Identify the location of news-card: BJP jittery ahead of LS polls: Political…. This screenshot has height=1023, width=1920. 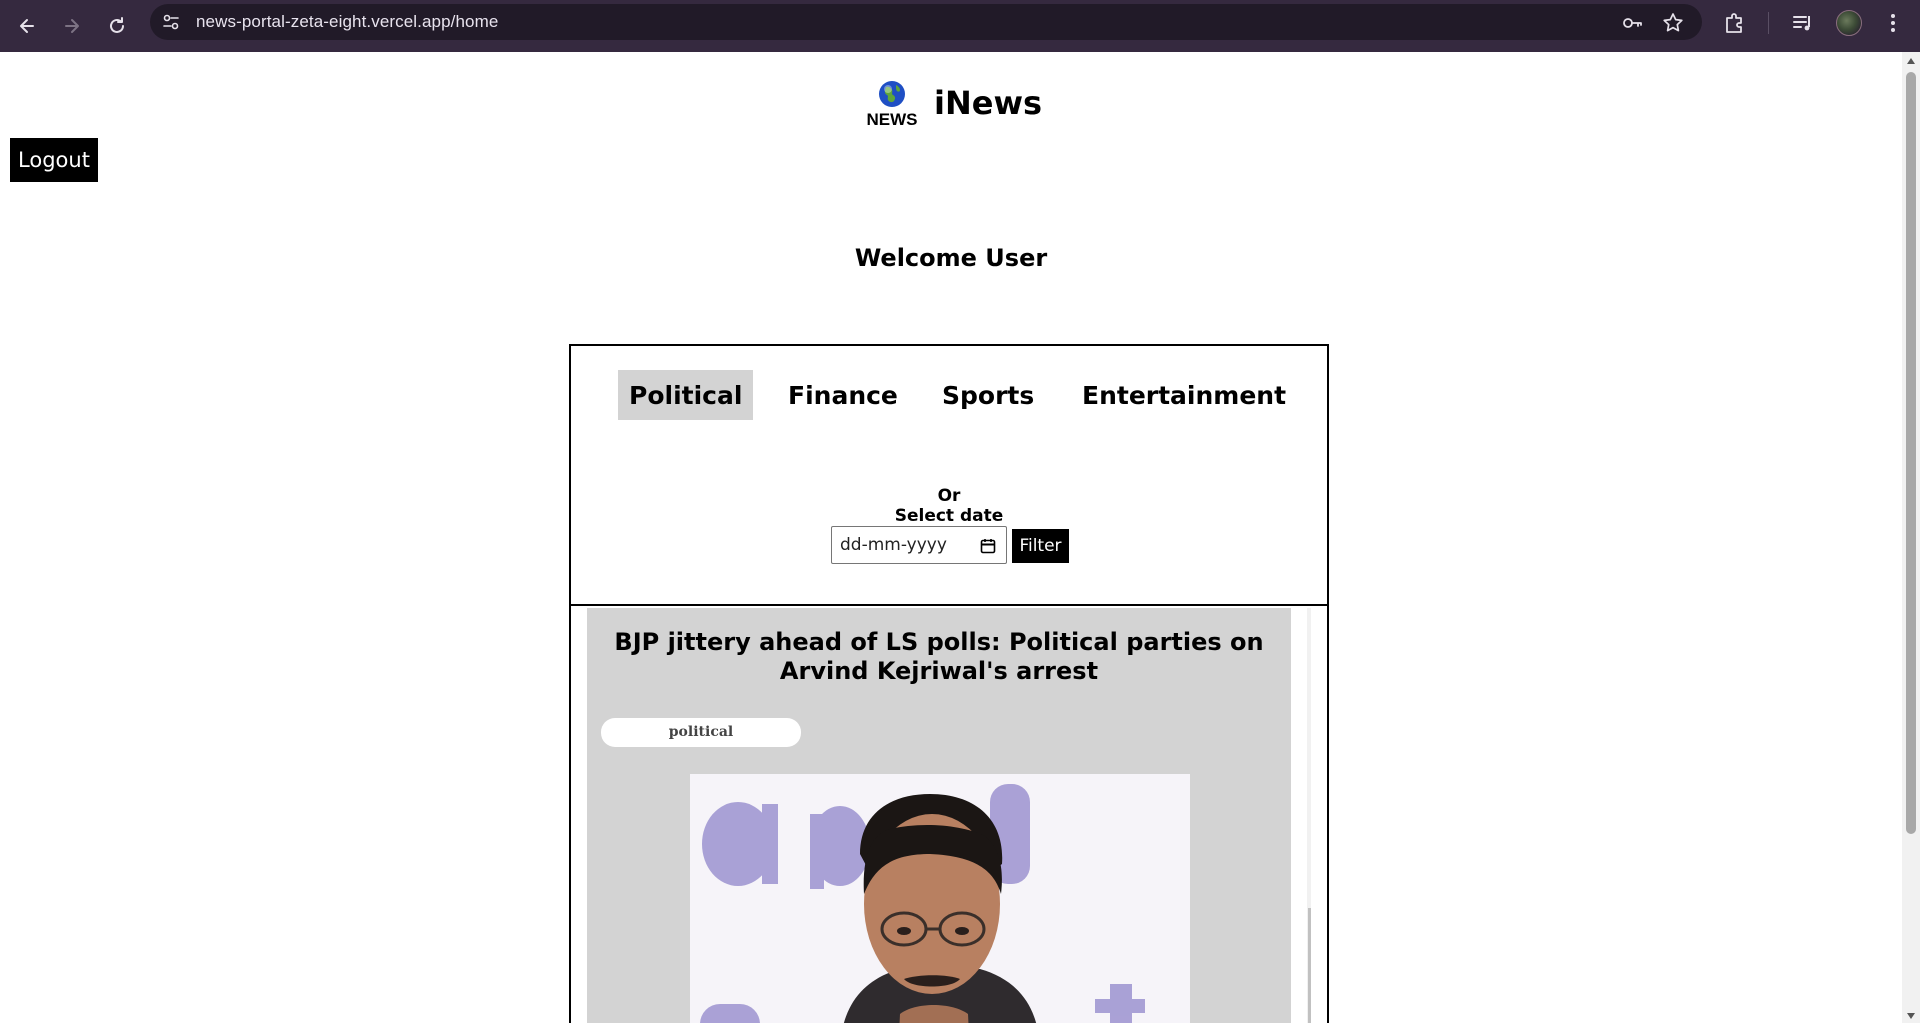
(939, 815).